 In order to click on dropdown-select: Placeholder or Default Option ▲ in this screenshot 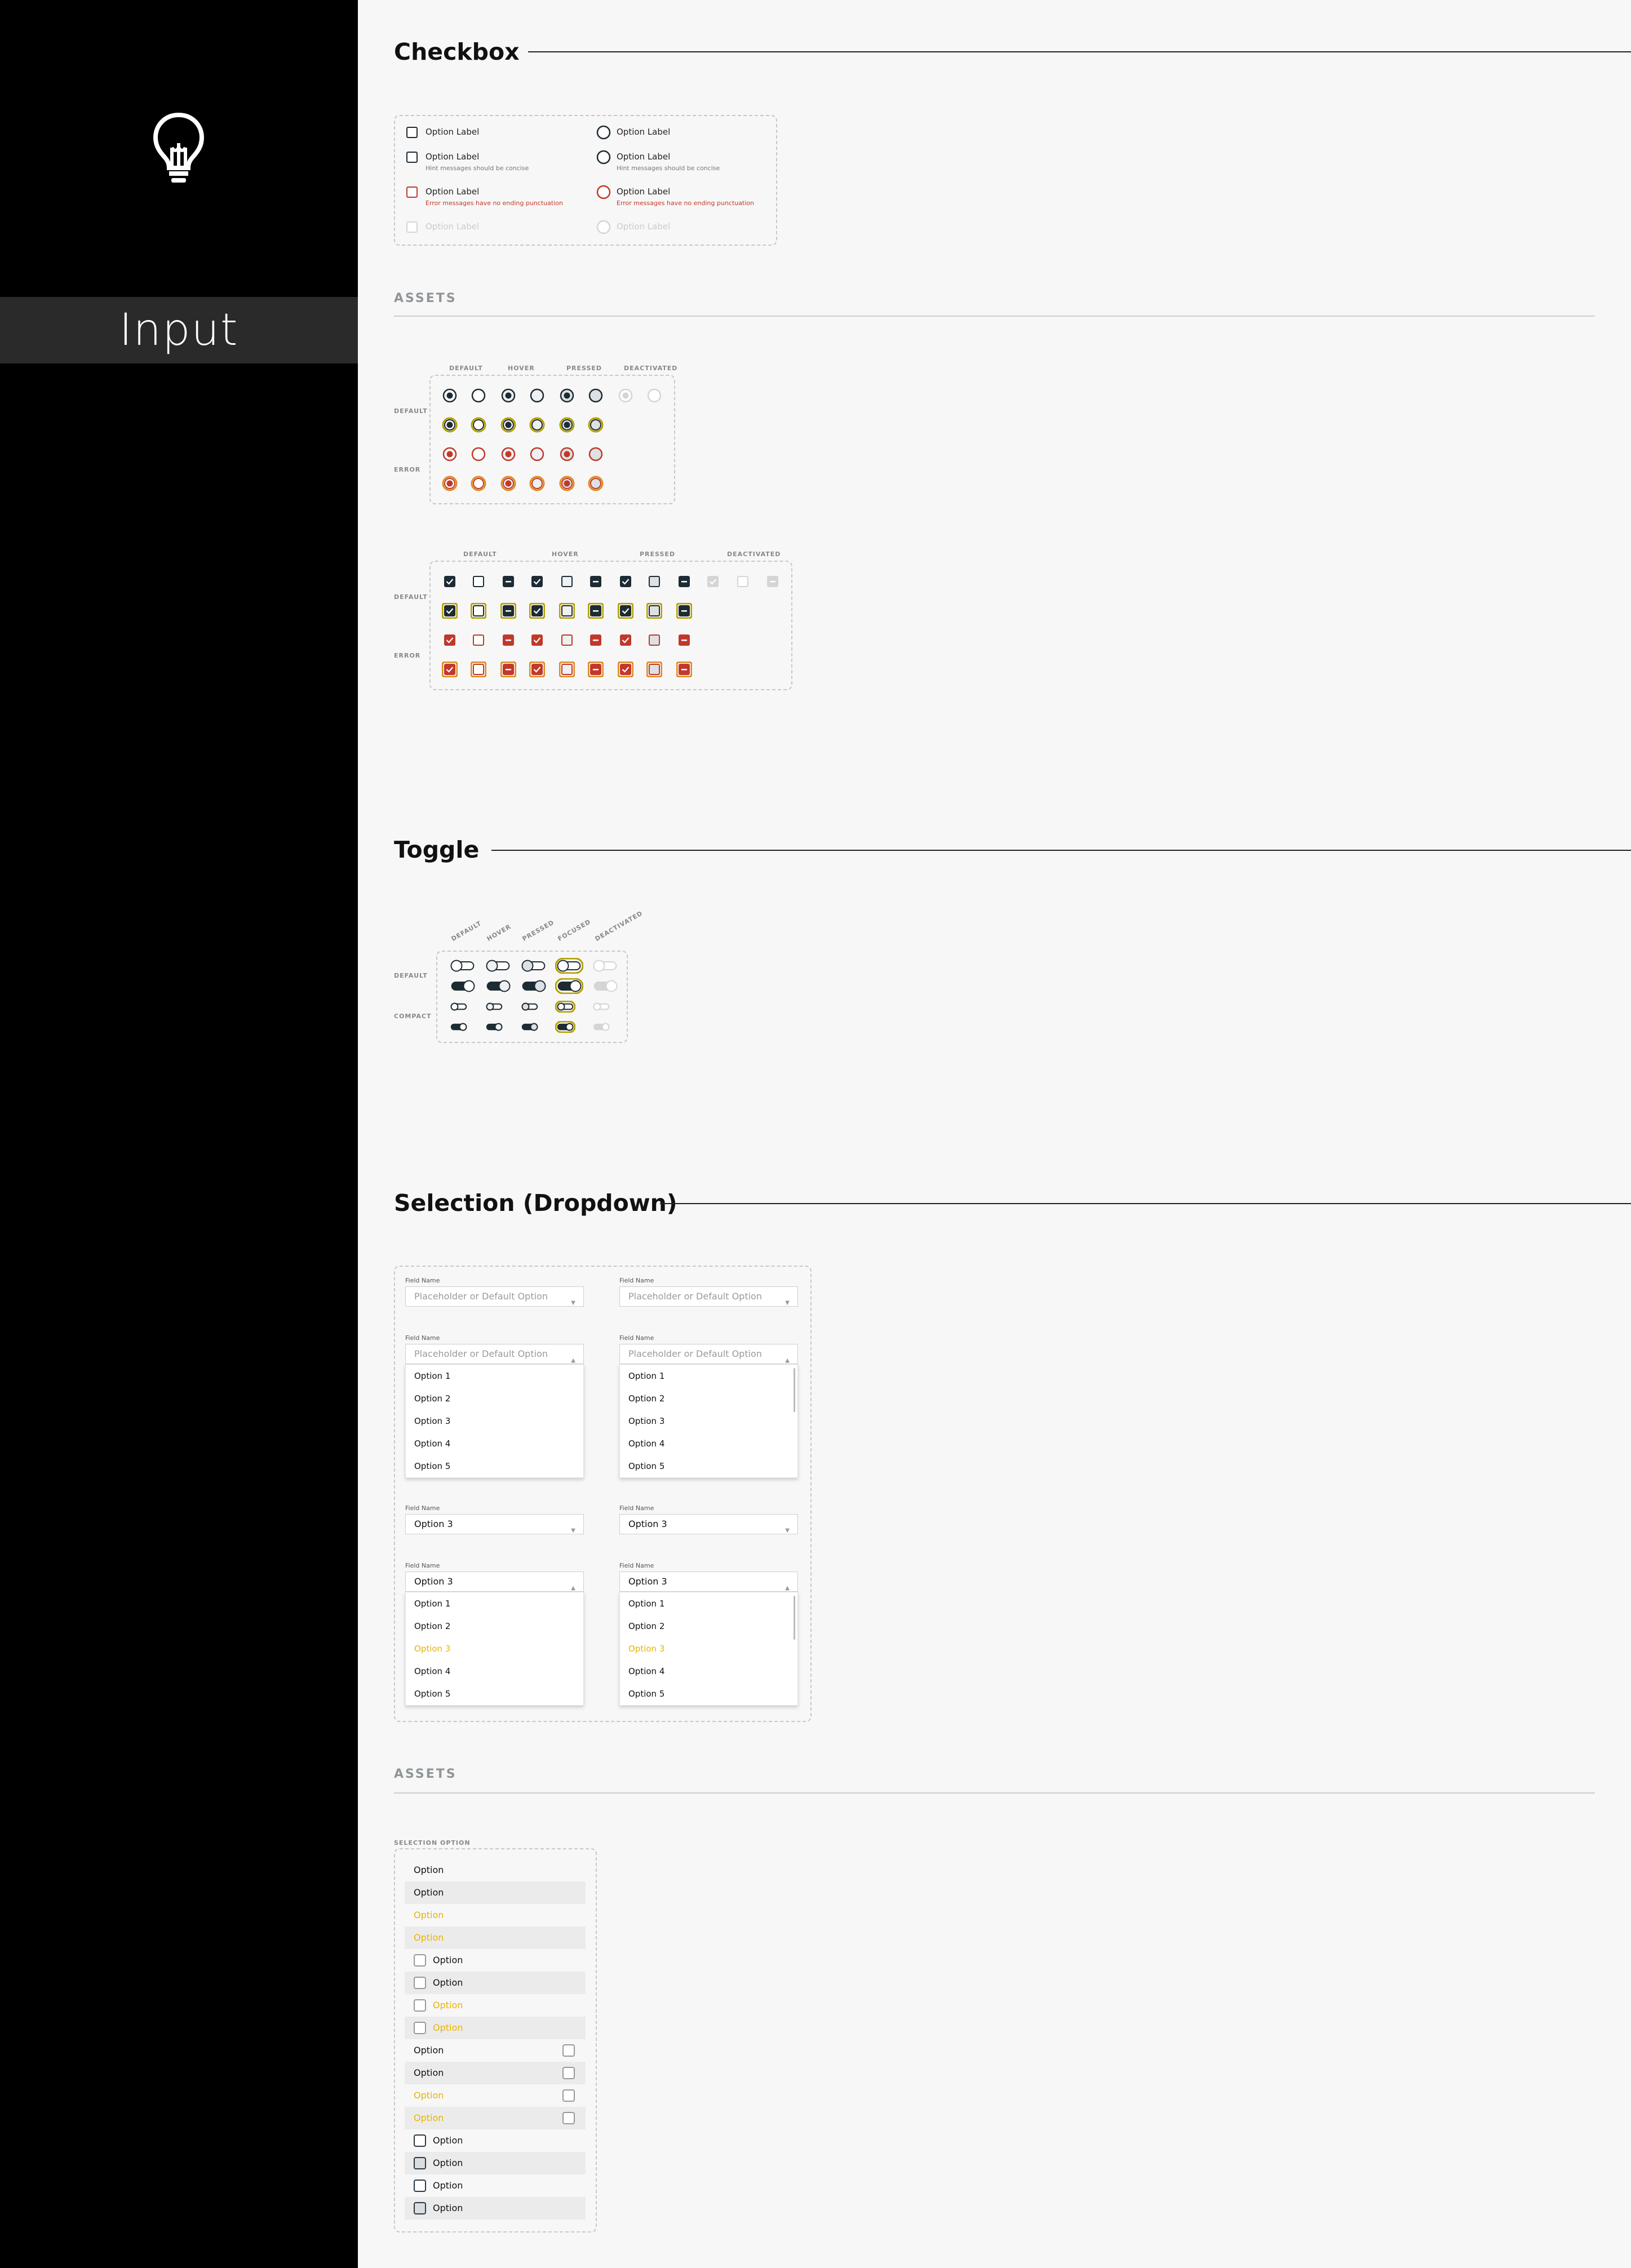, I will do `click(708, 1354)`.